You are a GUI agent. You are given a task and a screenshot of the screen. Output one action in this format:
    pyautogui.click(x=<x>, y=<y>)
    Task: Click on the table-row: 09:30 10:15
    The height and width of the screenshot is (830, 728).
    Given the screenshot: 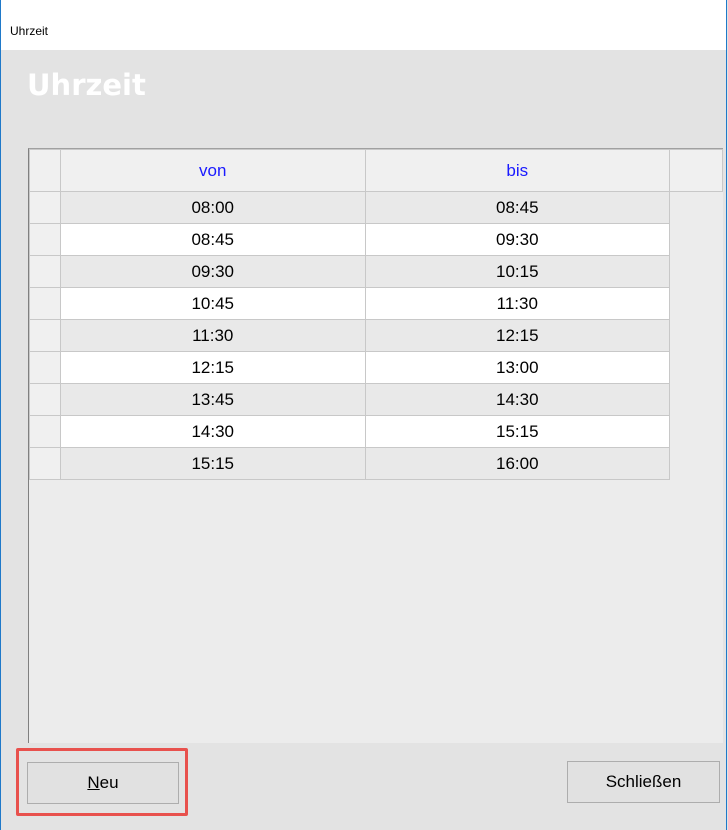 What is the action you would take?
    pyautogui.click(x=376, y=271)
    